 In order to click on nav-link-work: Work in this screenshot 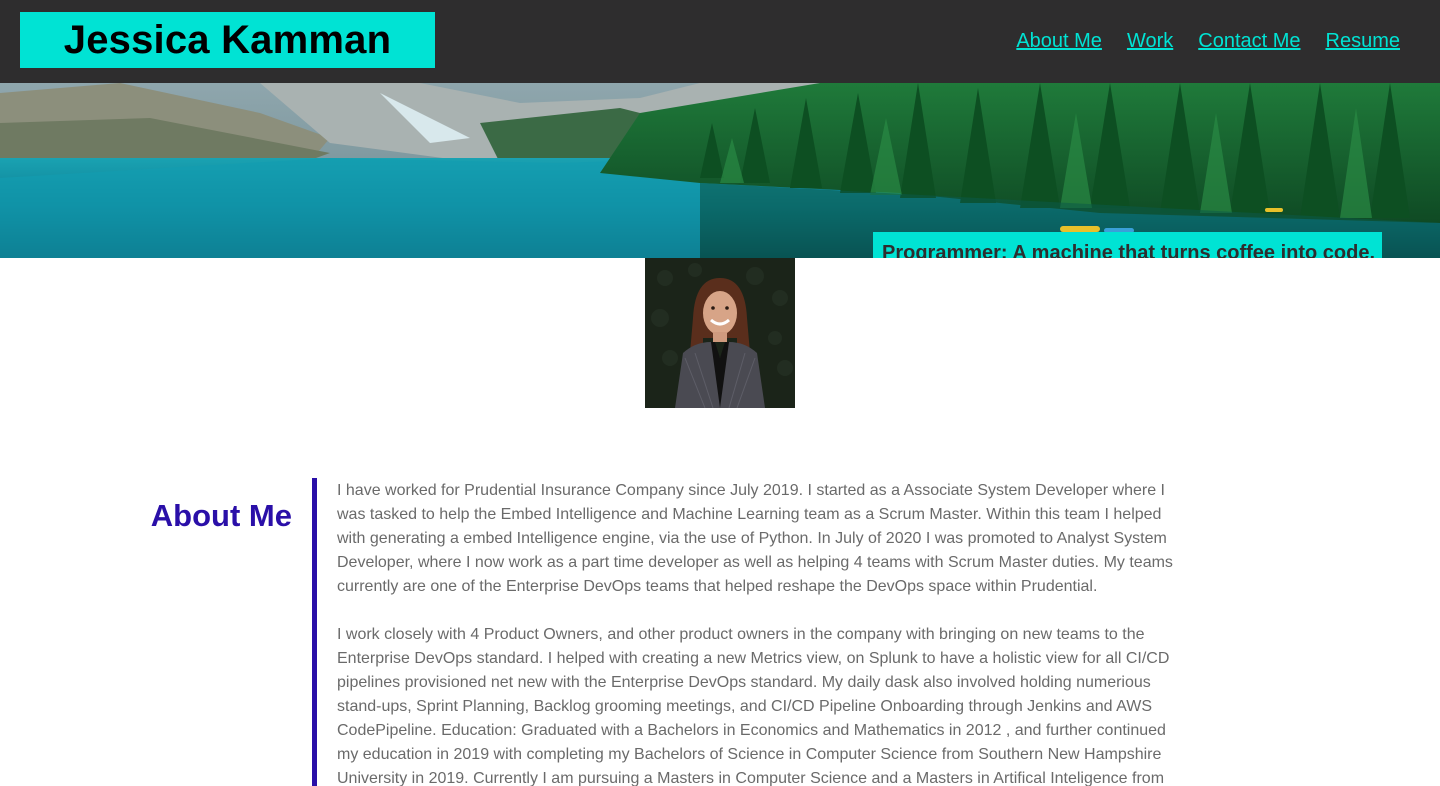, I will do `click(1150, 41)`.